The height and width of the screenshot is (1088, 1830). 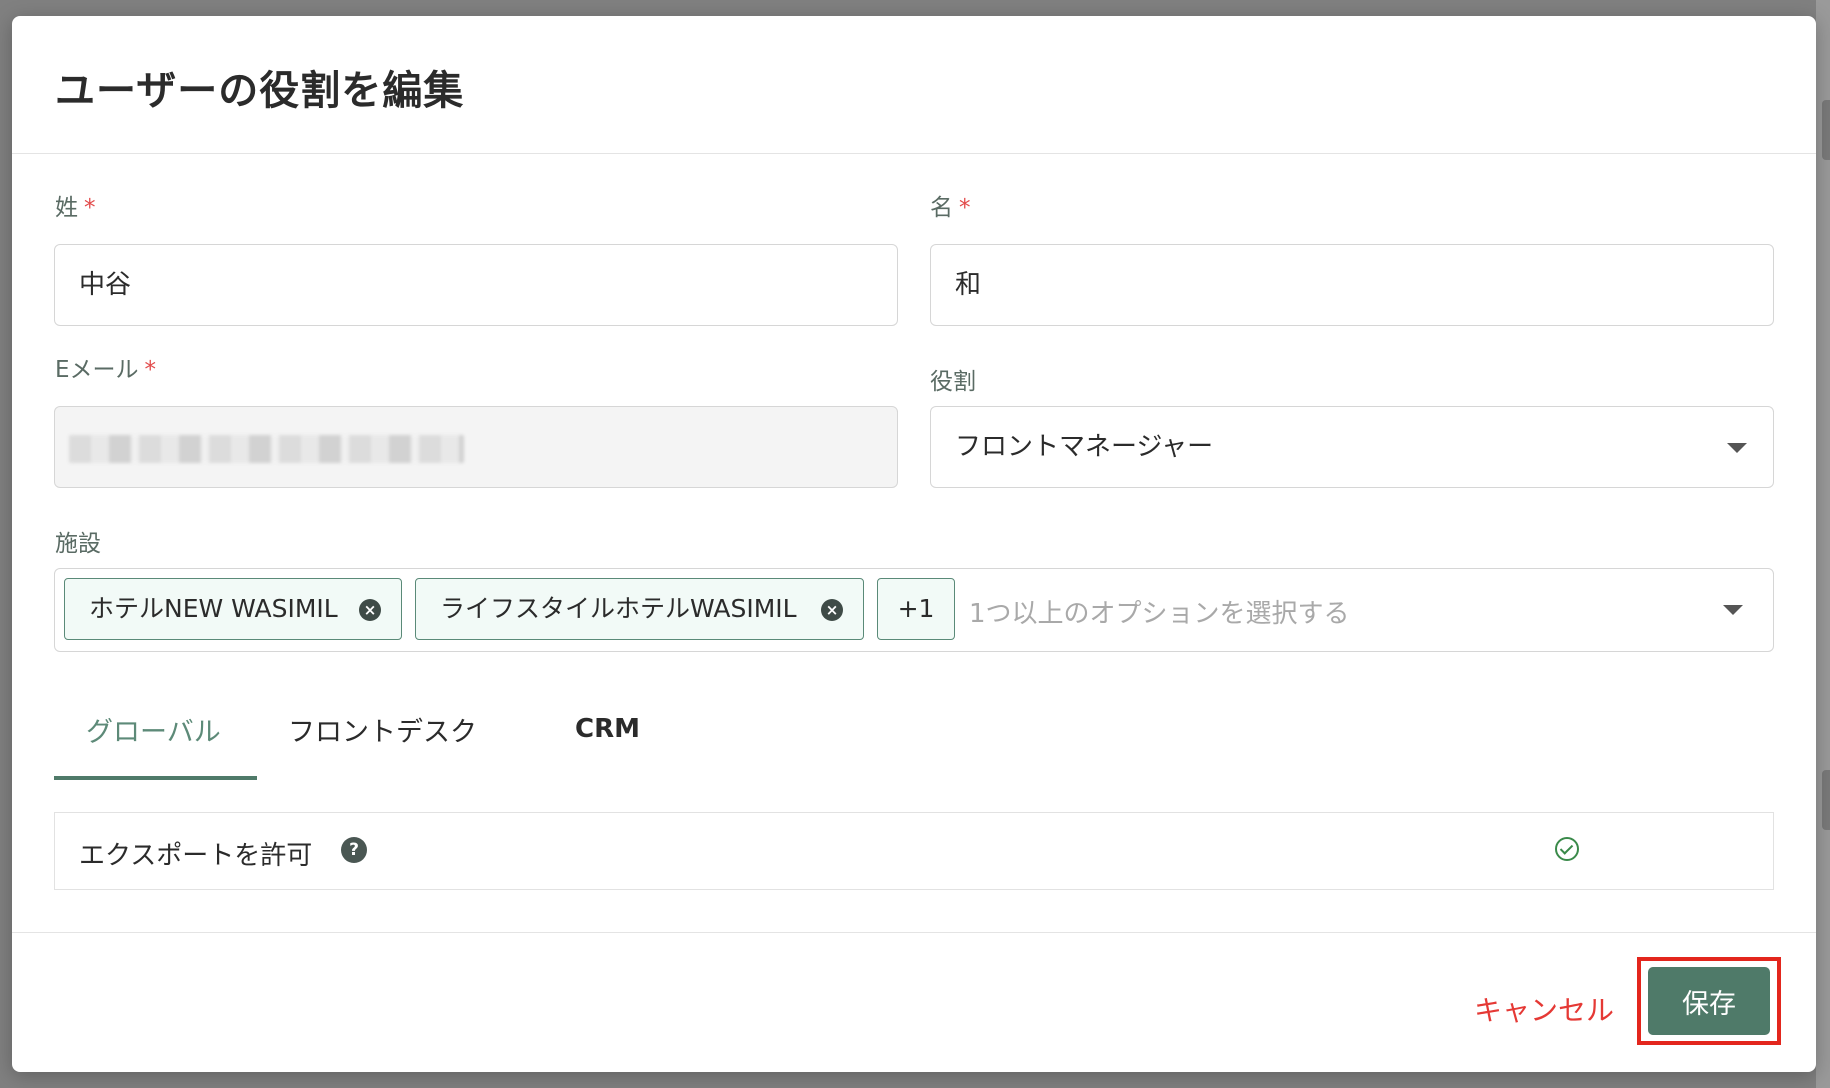 I want to click on role-select: フロントマネージャー, so click(x=1352, y=447).